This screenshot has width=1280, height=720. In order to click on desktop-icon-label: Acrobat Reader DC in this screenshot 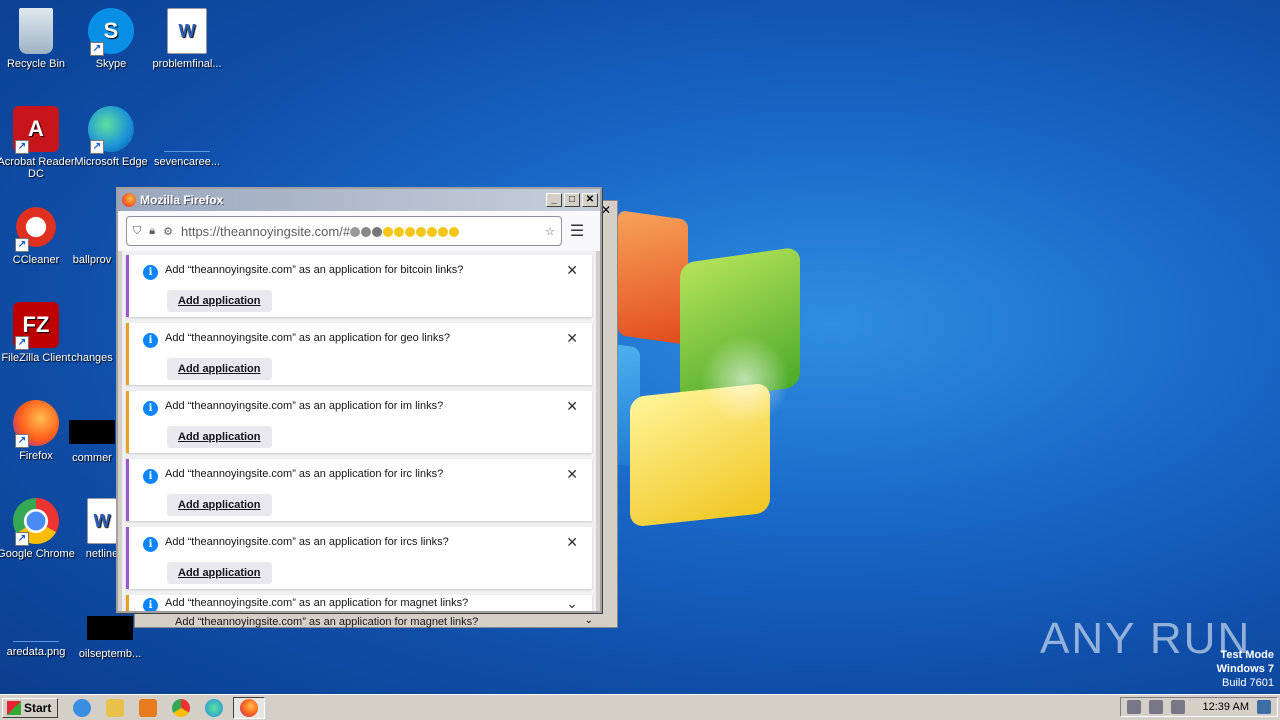, I will do `click(37, 168)`.